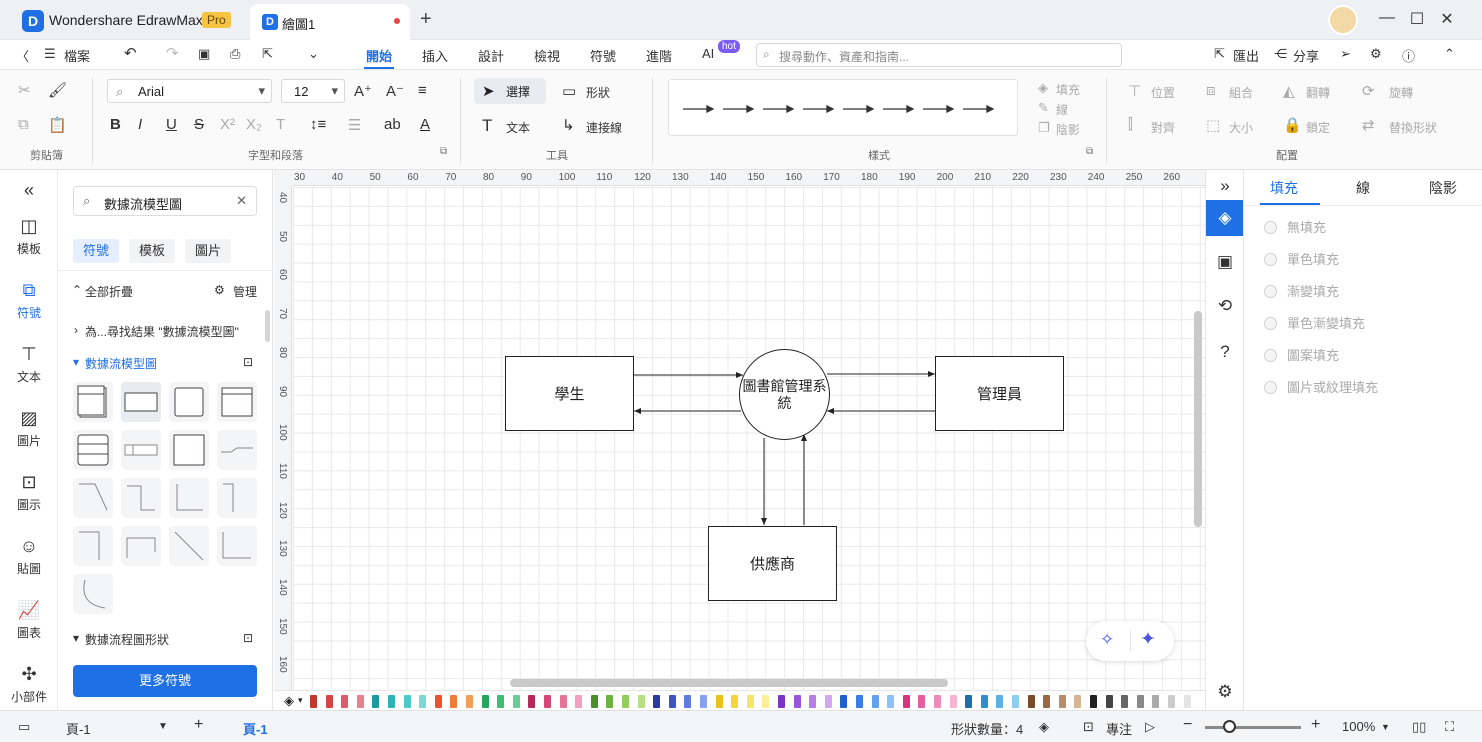 The height and width of the screenshot is (742, 1482). I want to click on share-icon: ⋲, so click(1280, 54).